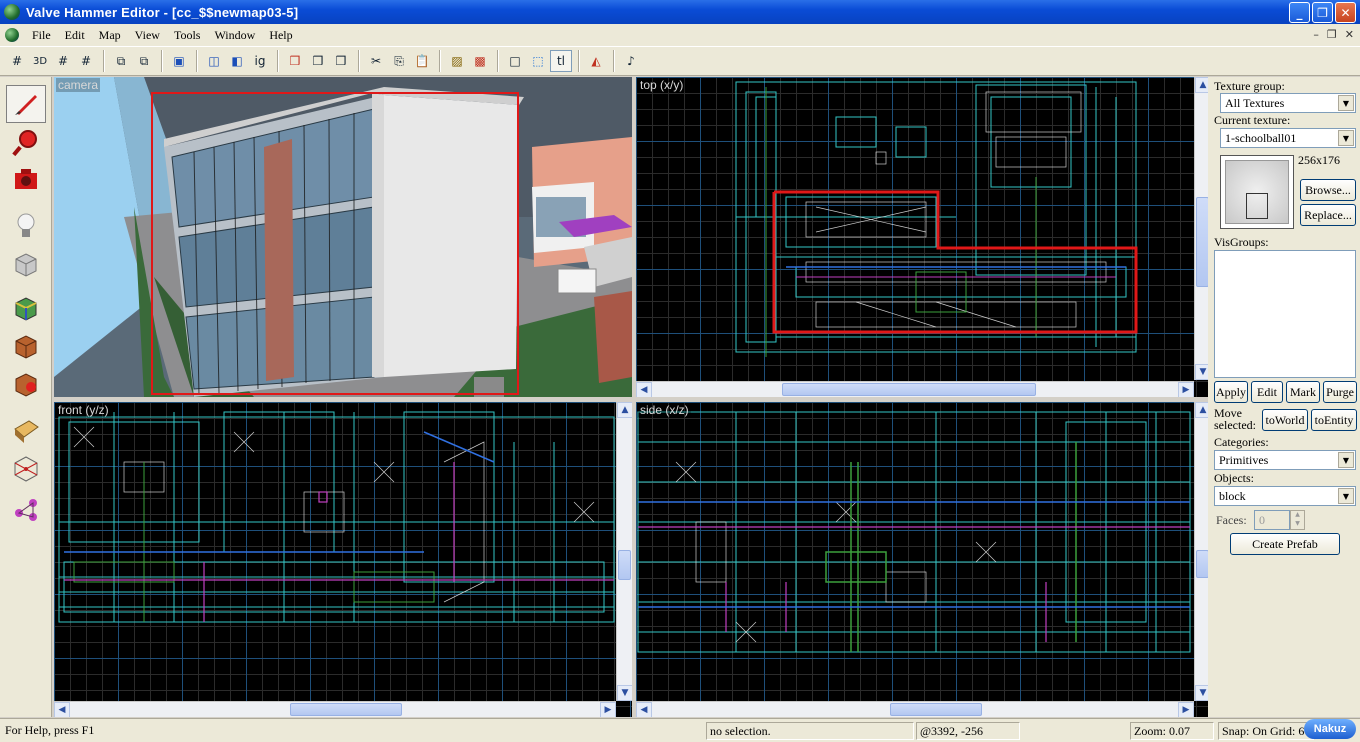 The image size is (1360, 742). Describe the element at coordinates (237, 61) in the screenshot. I see `show-items-icon: ◧` at that location.